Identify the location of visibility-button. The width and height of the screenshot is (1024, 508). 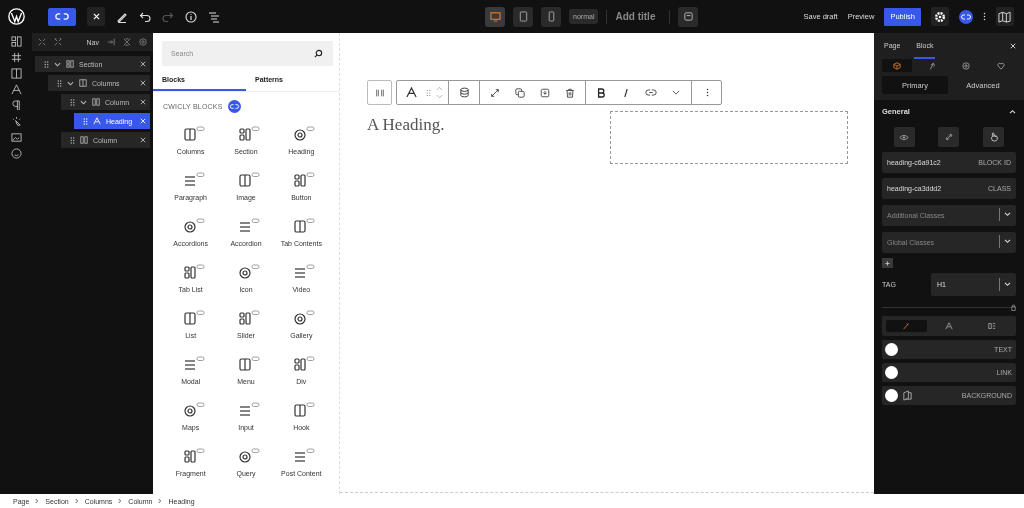
(904, 137).